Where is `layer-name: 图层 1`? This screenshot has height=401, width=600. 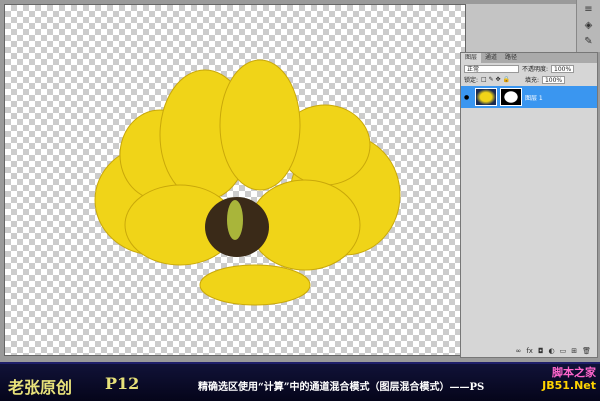 layer-name: 图层 1 is located at coordinates (534, 98).